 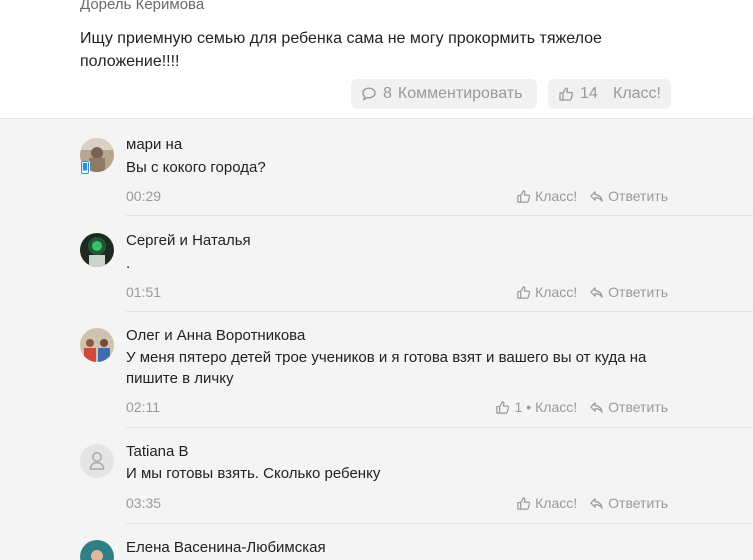 What do you see at coordinates (589, 93) in the screenshot?
I see `likes-count: 14` at bounding box center [589, 93].